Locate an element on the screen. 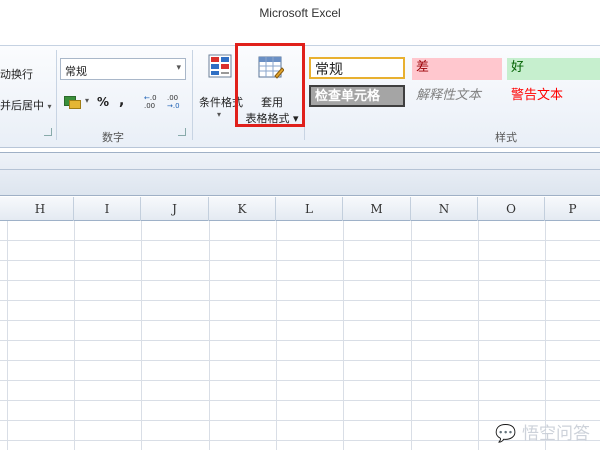  style-explanatory-text: 解释性文本 is located at coordinates (457, 97).